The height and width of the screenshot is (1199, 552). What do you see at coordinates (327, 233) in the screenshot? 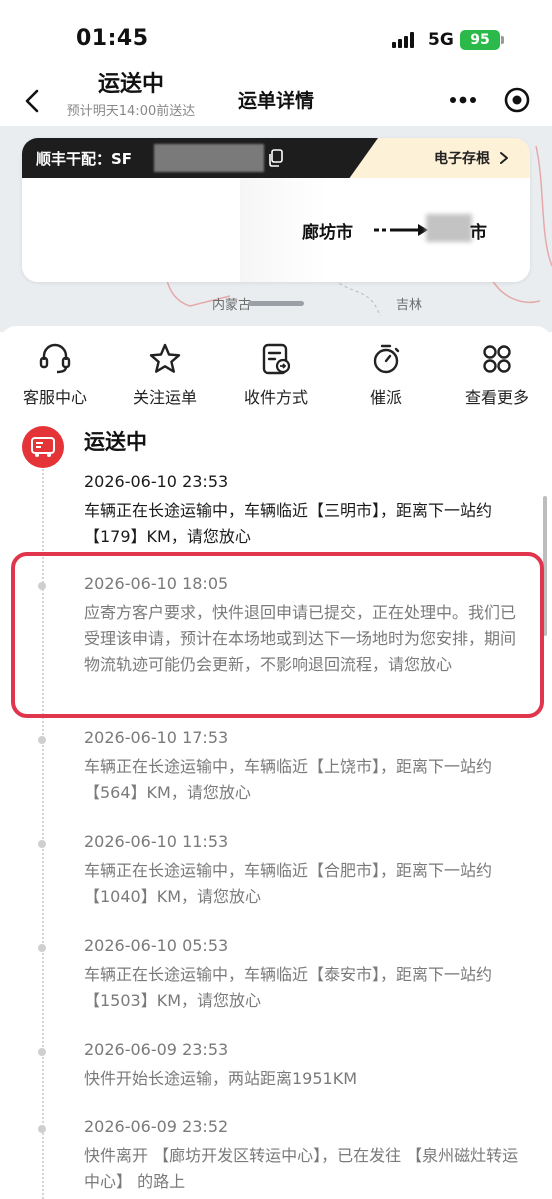
I see `origin-city: 廊坊市` at bounding box center [327, 233].